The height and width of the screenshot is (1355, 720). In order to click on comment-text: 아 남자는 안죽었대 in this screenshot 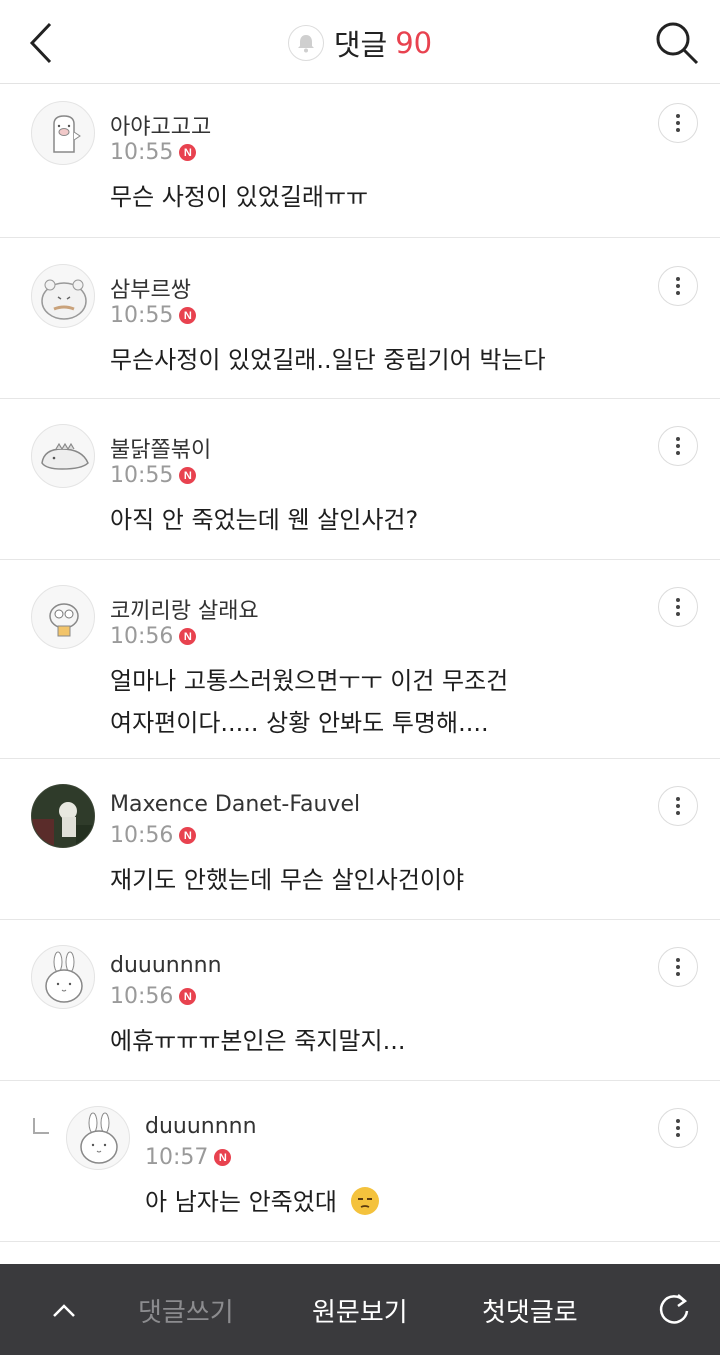, I will do `click(262, 1202)`.